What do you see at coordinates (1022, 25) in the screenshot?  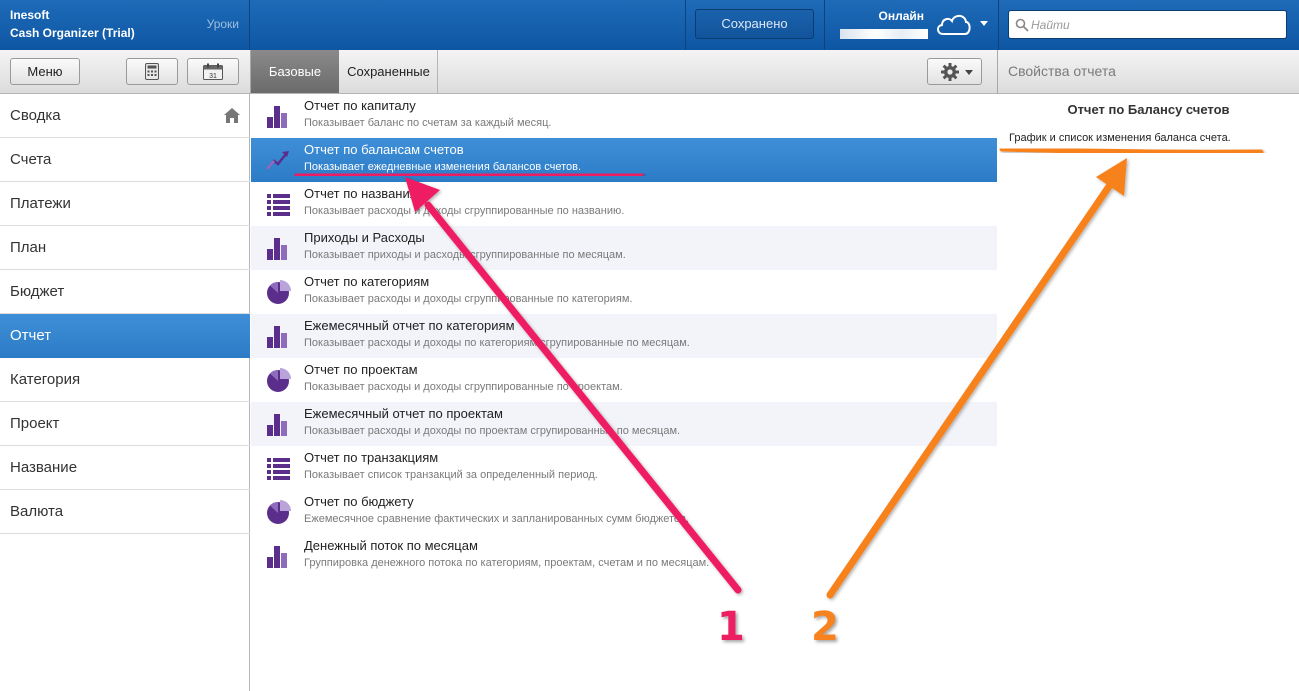 I see `search-icon` at bounding box center [1022, 25].